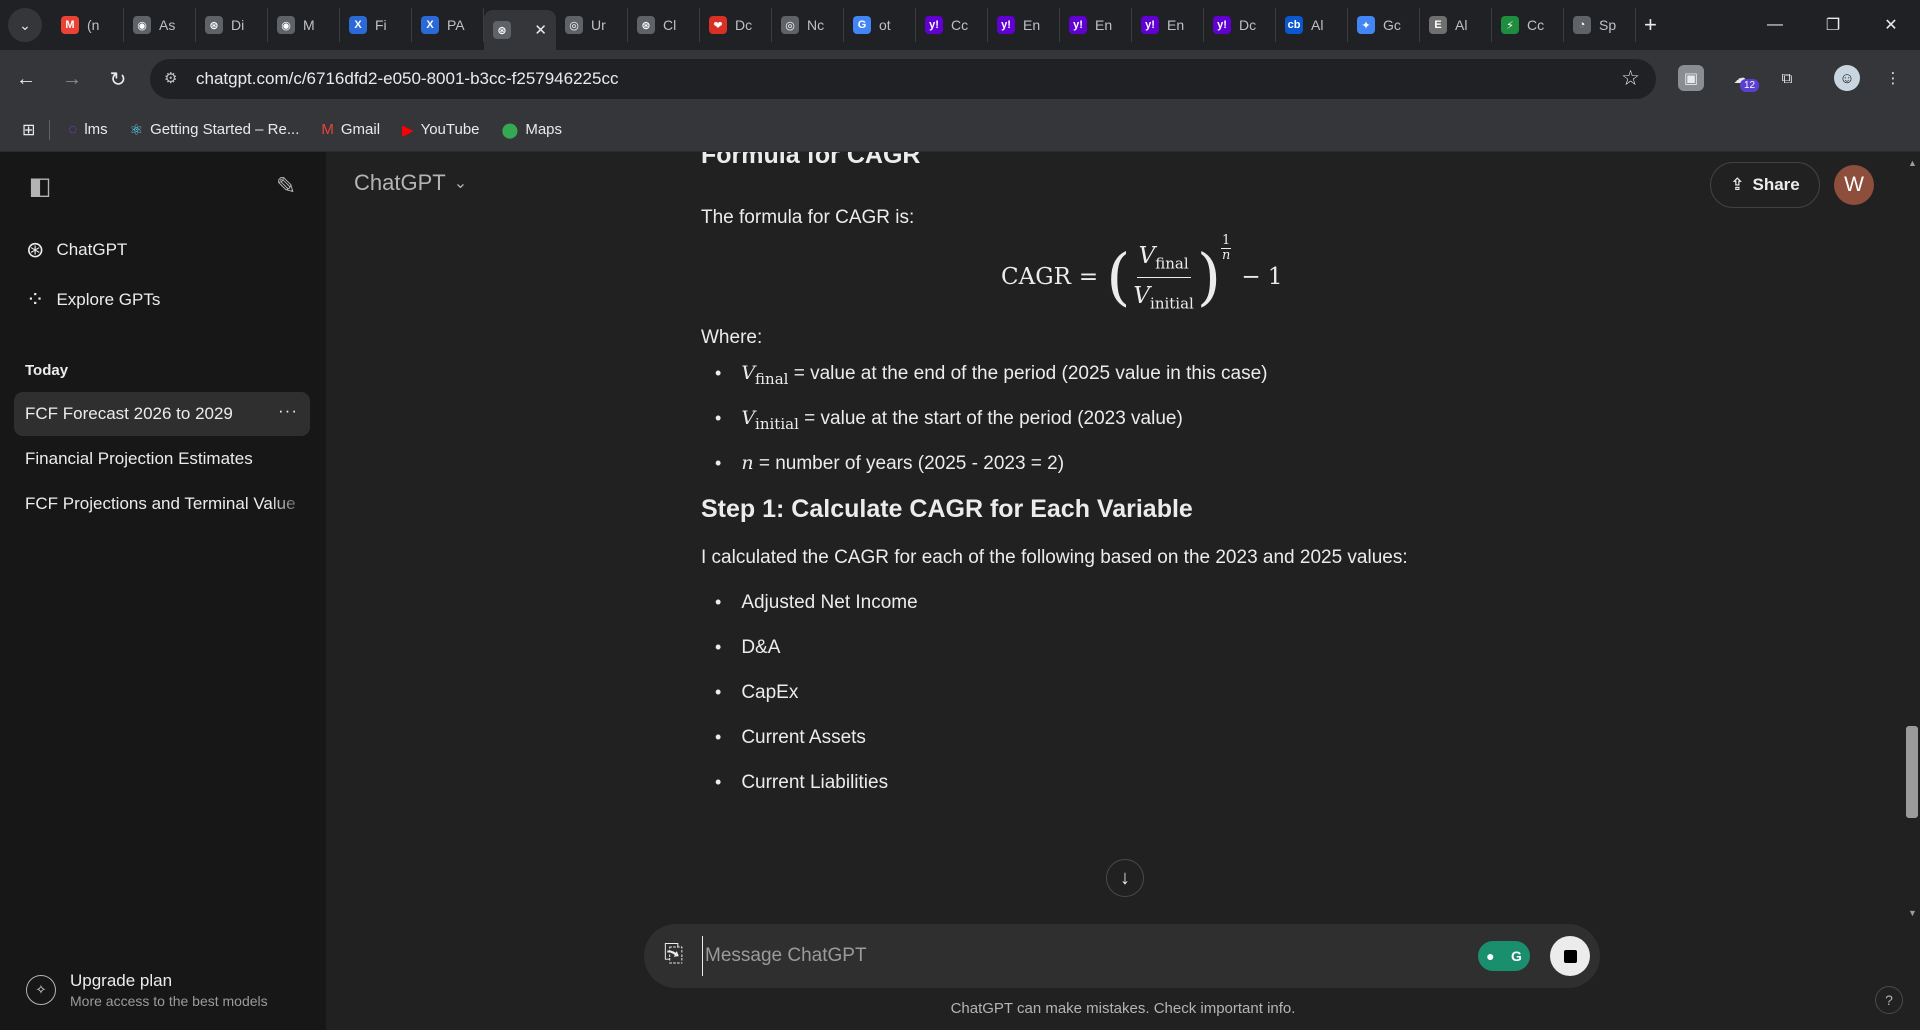  I want to click on arrow-down-icon: ↓, so click(1125, 877).